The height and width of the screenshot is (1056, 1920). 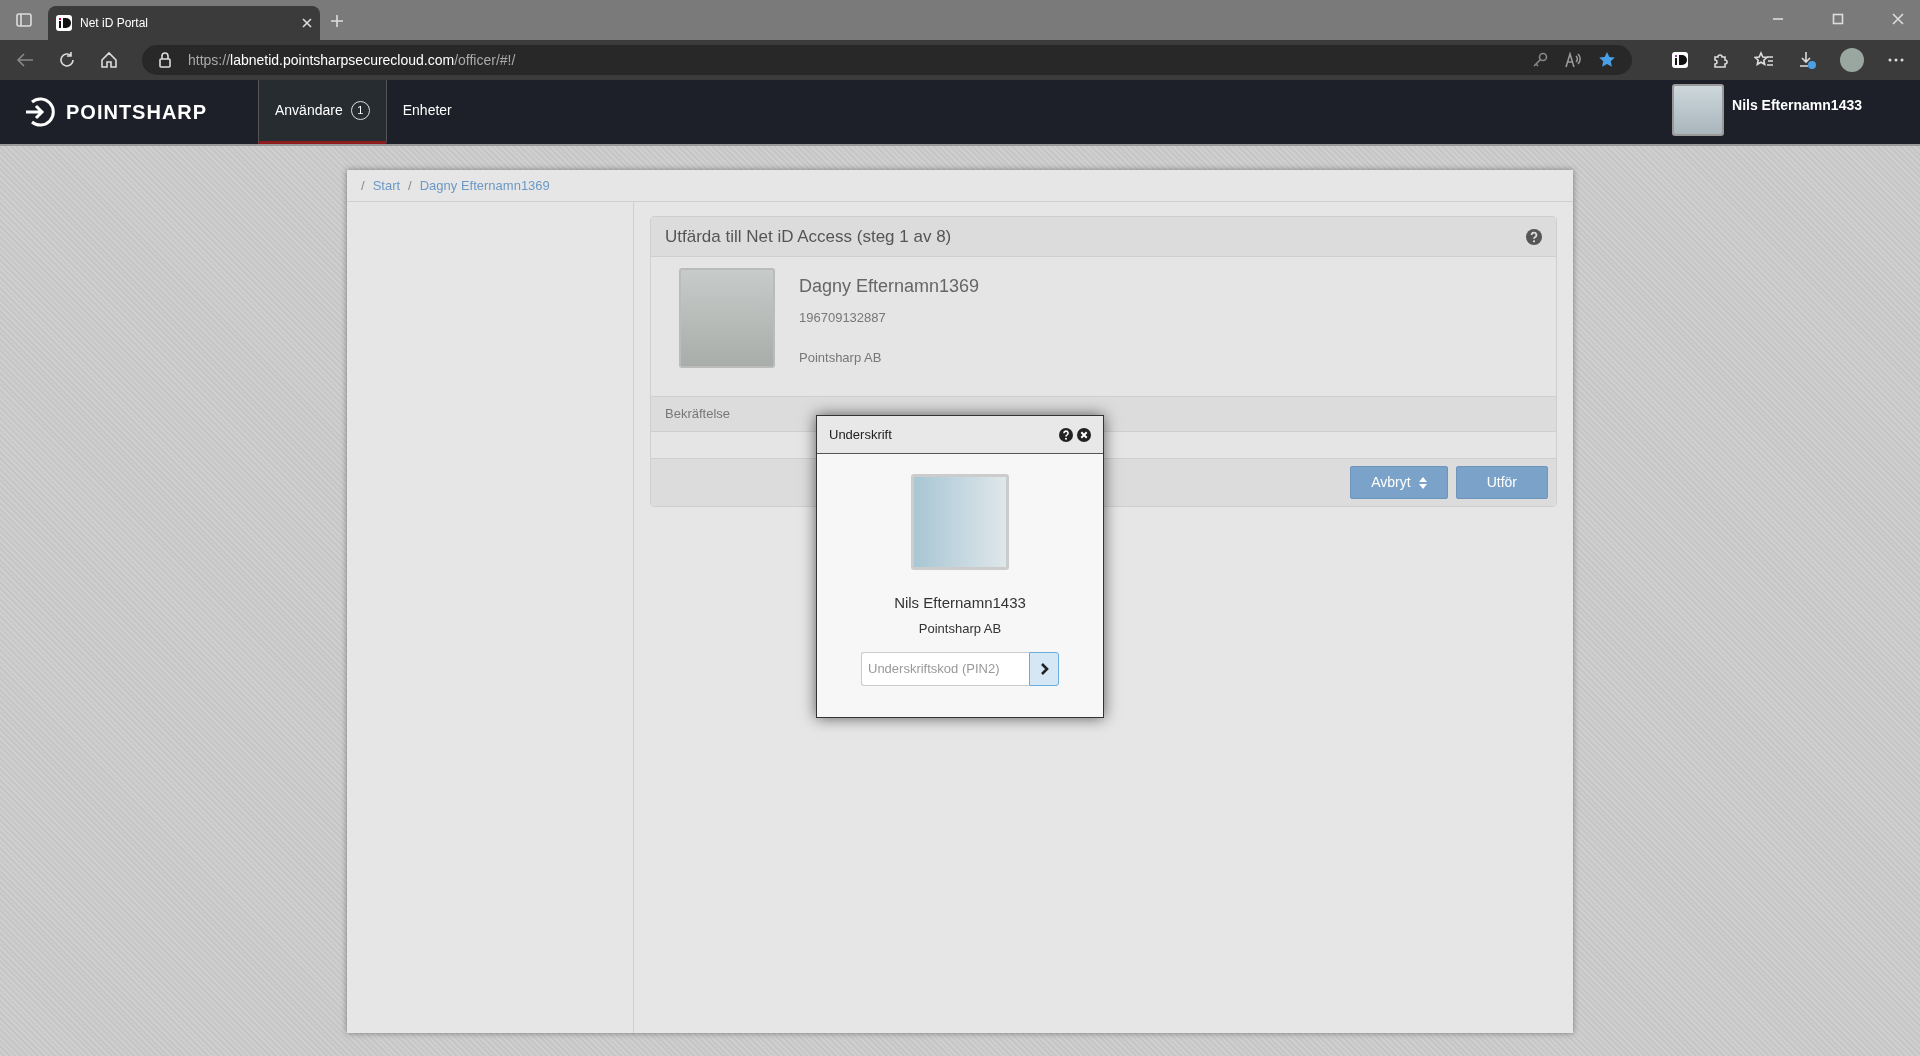 I want to click on chevron-right-icon, so click(x=1044, y=669).